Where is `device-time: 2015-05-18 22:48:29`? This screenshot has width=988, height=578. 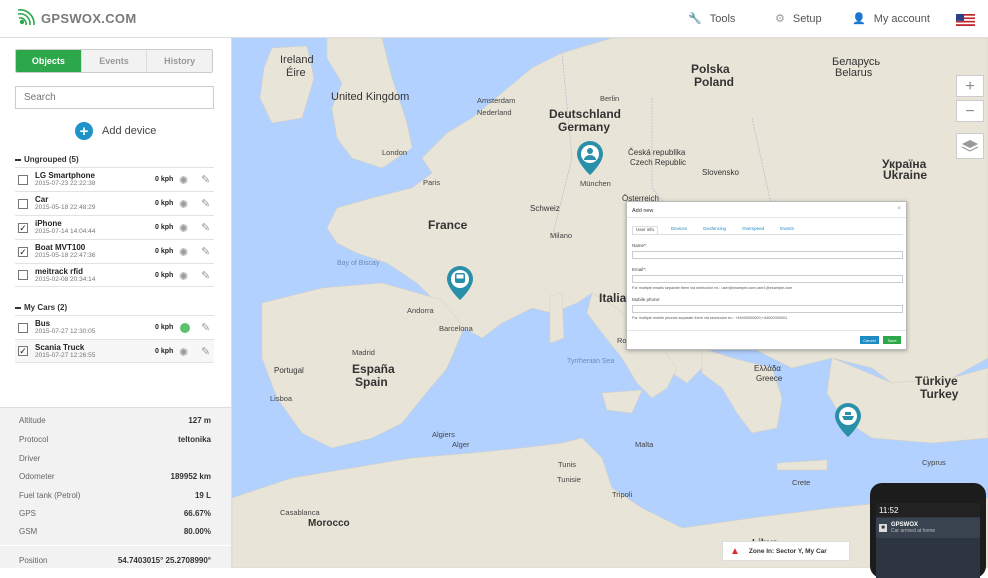 device-time: 2015-05-18 22:48:29 is located at coordinates (65, 207).